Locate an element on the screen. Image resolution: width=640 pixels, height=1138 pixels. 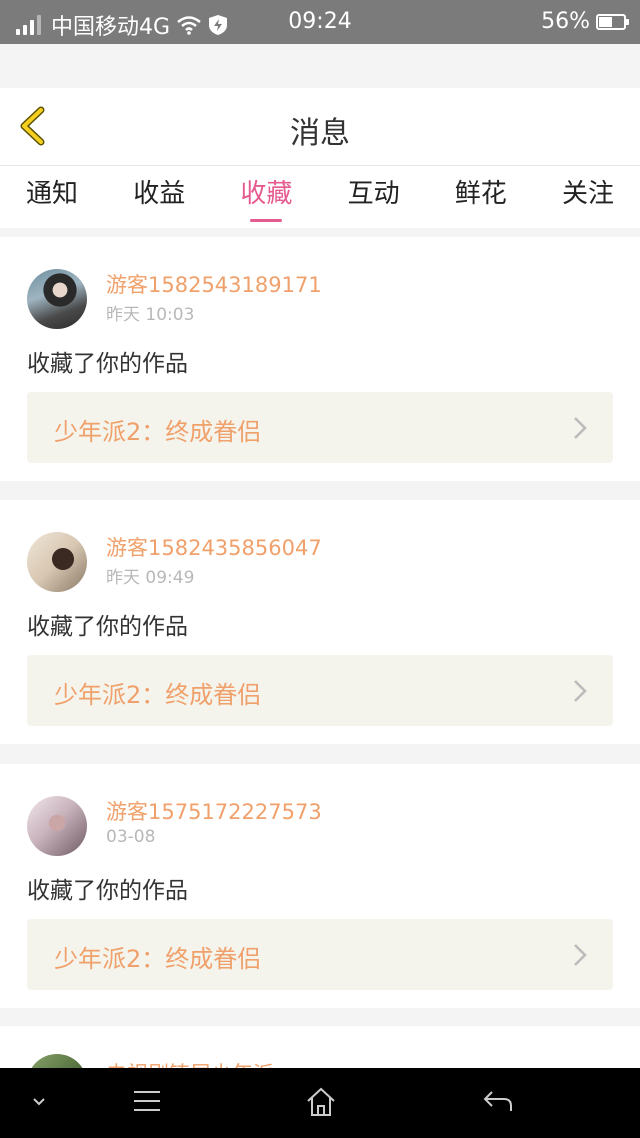
battery-icon is located at coordinates (612, 21).